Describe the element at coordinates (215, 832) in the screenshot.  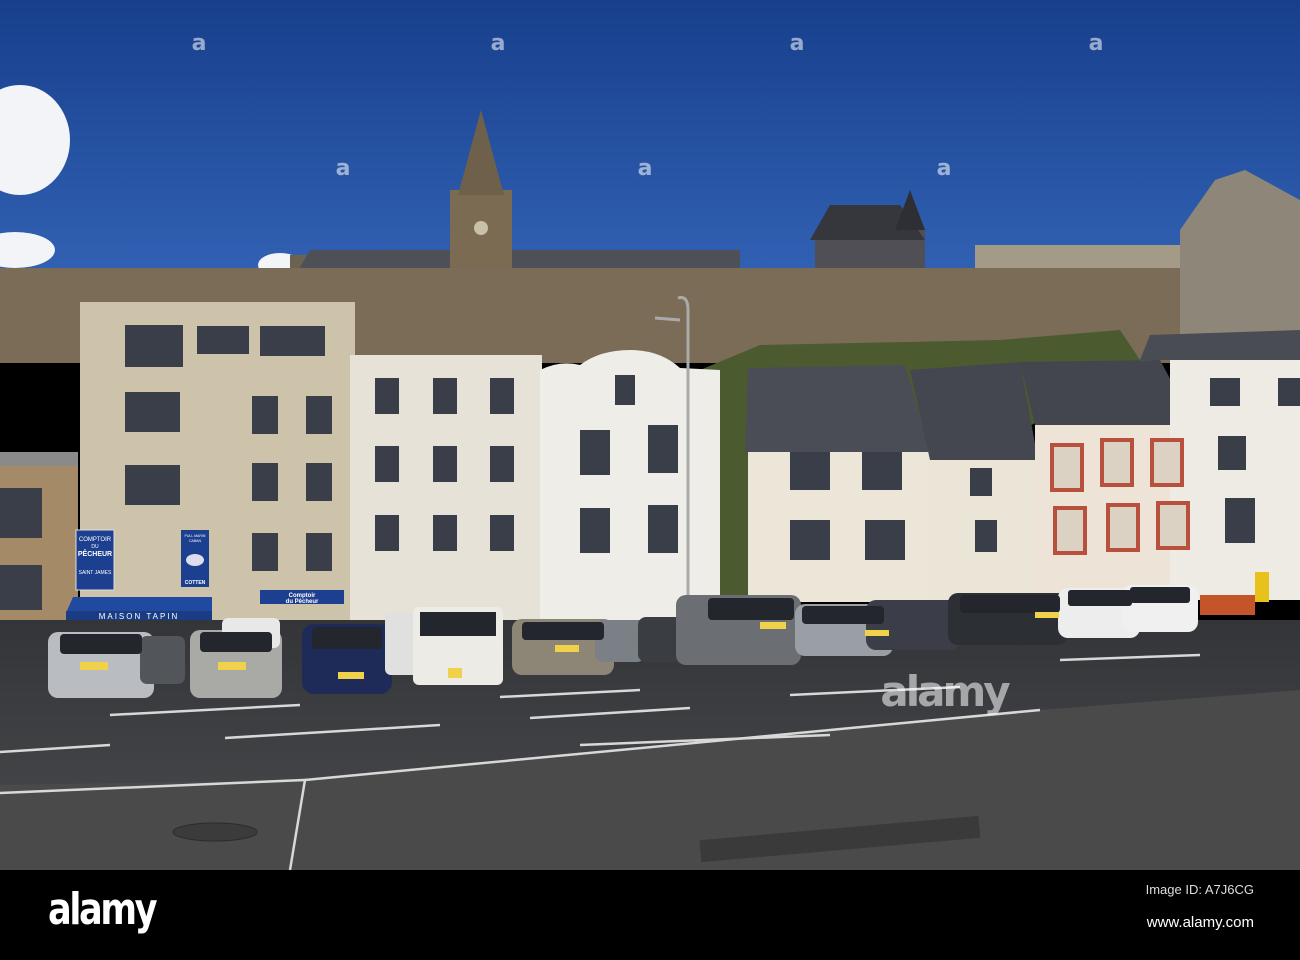
I see `manhole-cover` at that location.